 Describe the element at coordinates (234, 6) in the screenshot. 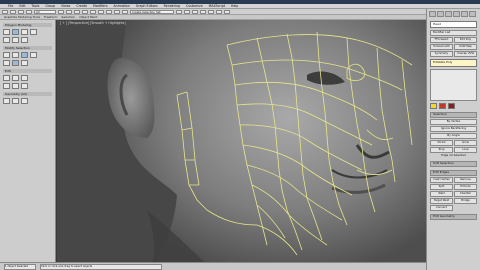

I see `menu-help: Help` at that location.